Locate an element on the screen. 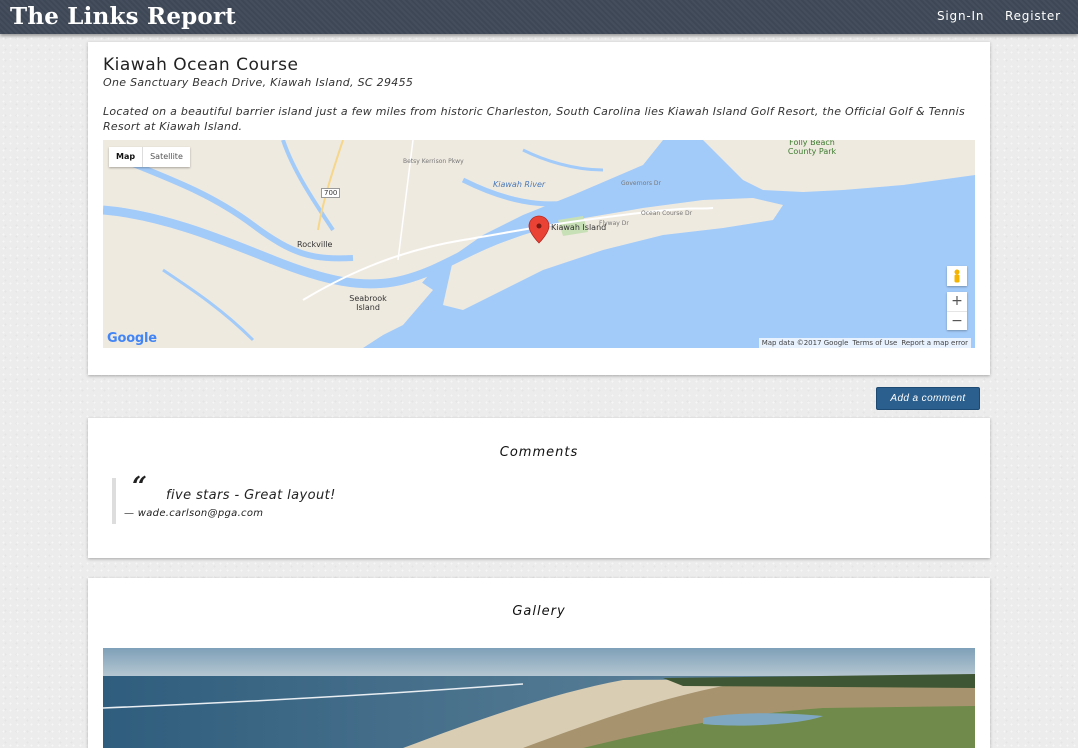 Image resolution: width=1078 pixels, height=748 pixels. register-link: Register is located at coordinates (1033, 16).